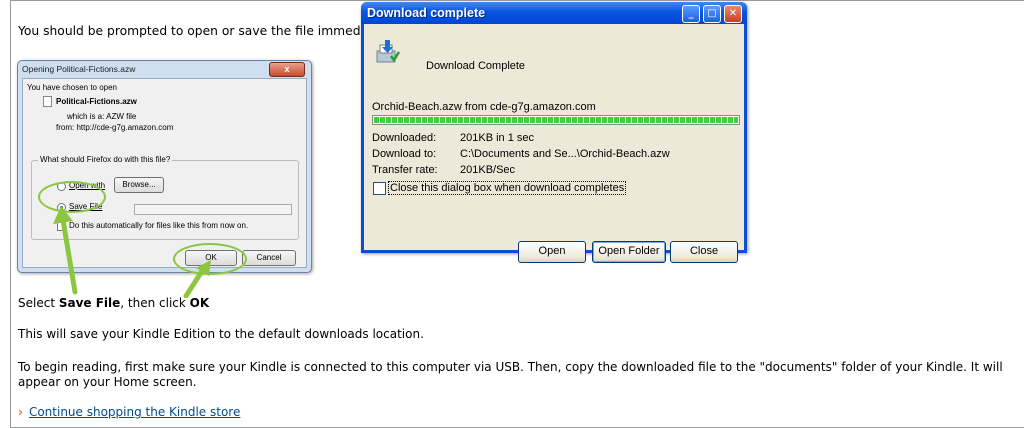  What do you see at coordinates (426, 13) in the screenshot?
I see `download-window-title: Download complete` at bounding box center [426, 13].